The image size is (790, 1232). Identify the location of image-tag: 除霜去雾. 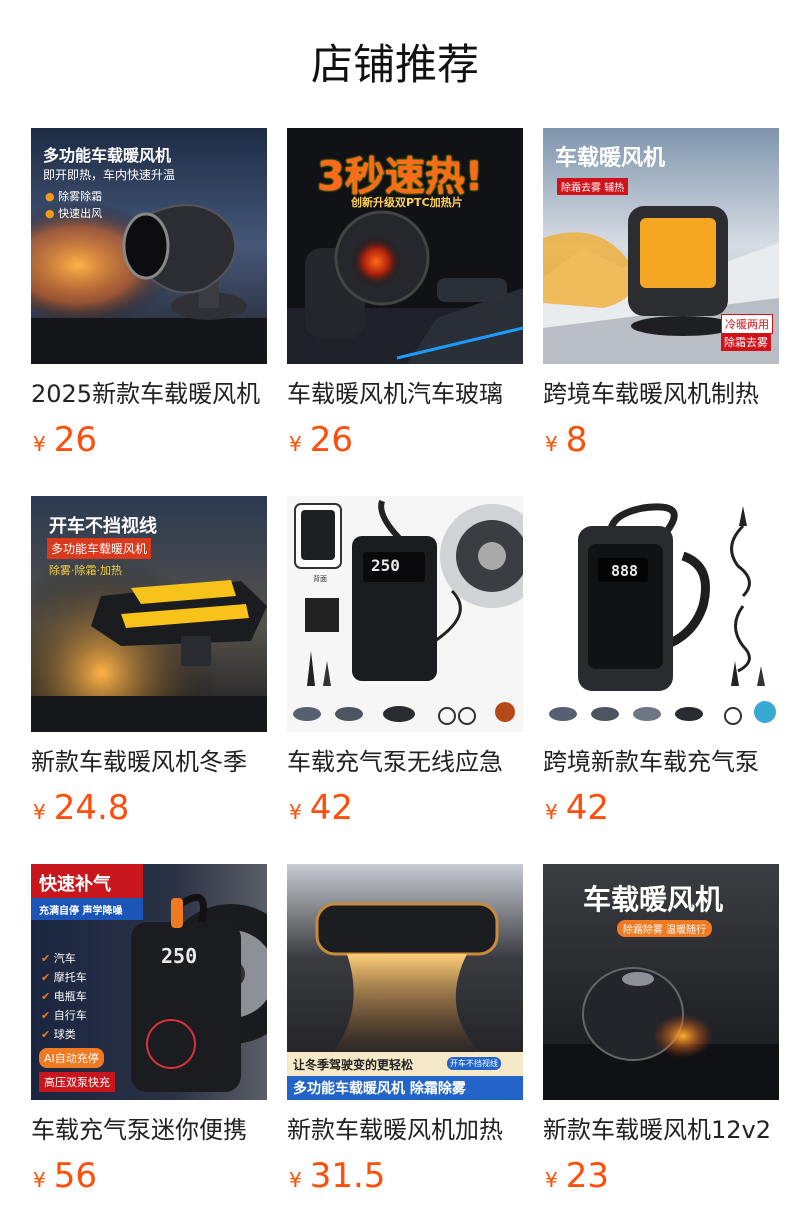
(746, 342).